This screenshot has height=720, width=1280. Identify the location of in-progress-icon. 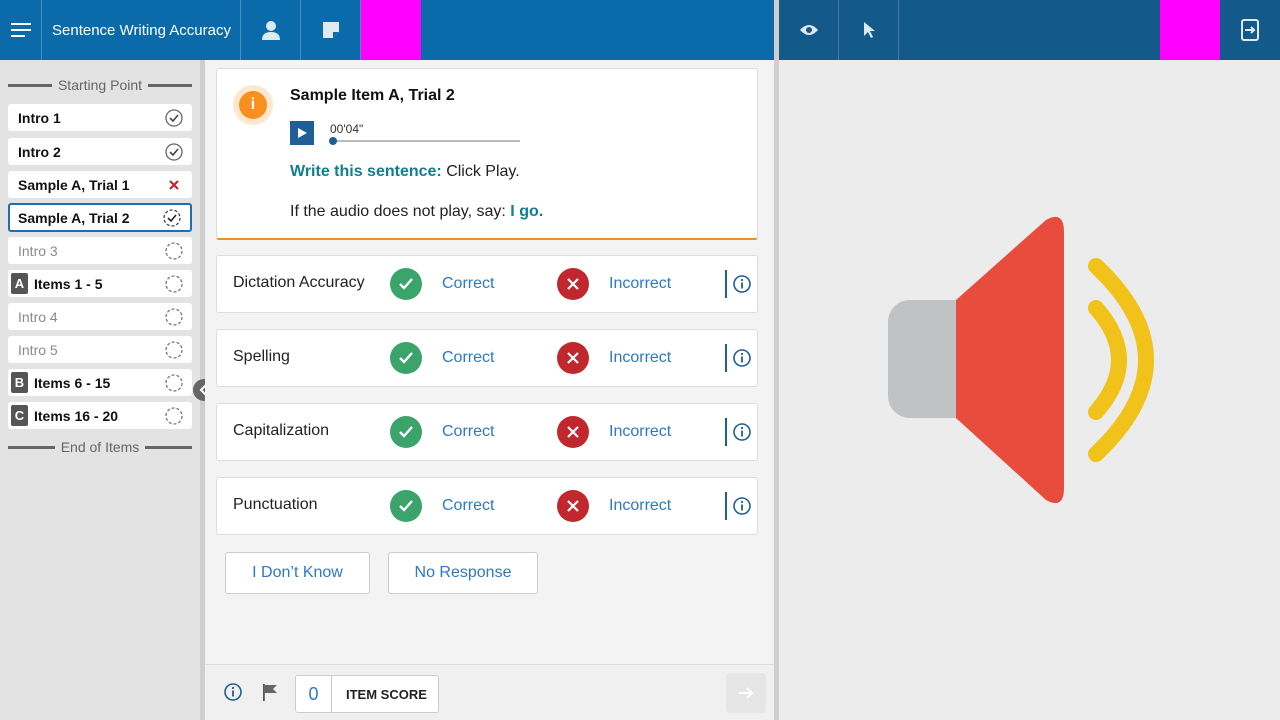
(172, 218).